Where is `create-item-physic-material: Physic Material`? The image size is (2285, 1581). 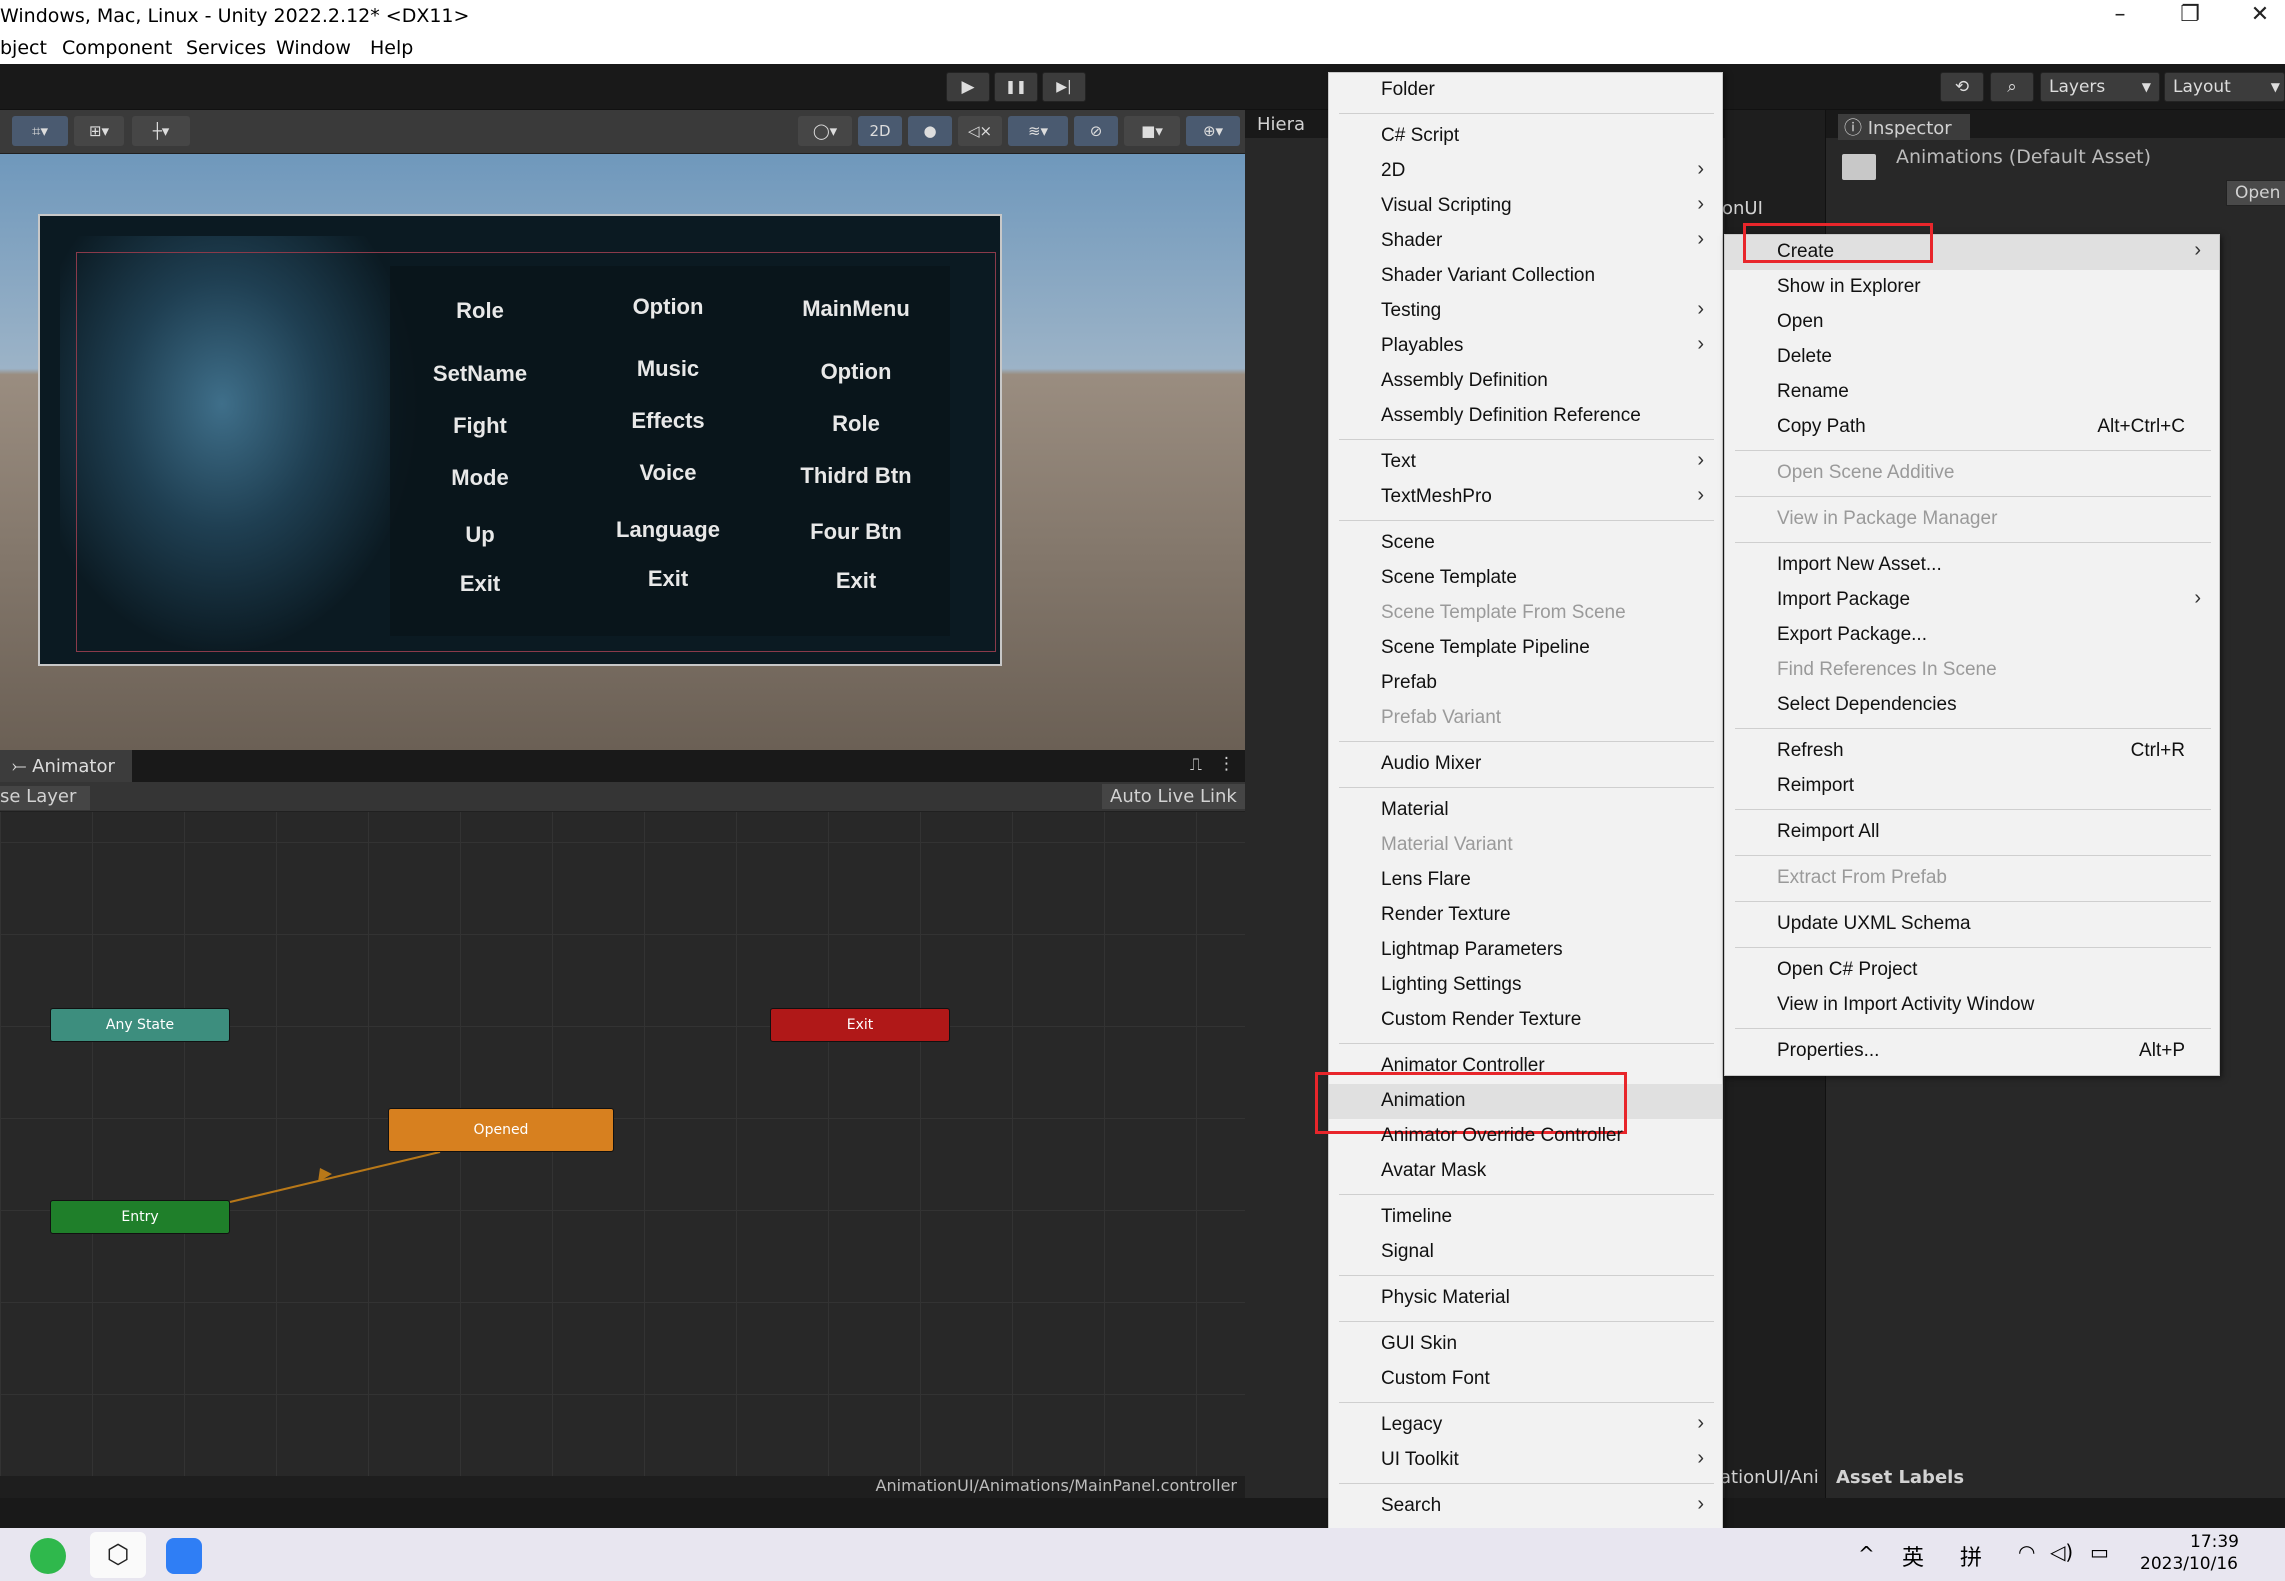
create-item-physic-material: Physic Material is located at coordinates (1525, 1298).